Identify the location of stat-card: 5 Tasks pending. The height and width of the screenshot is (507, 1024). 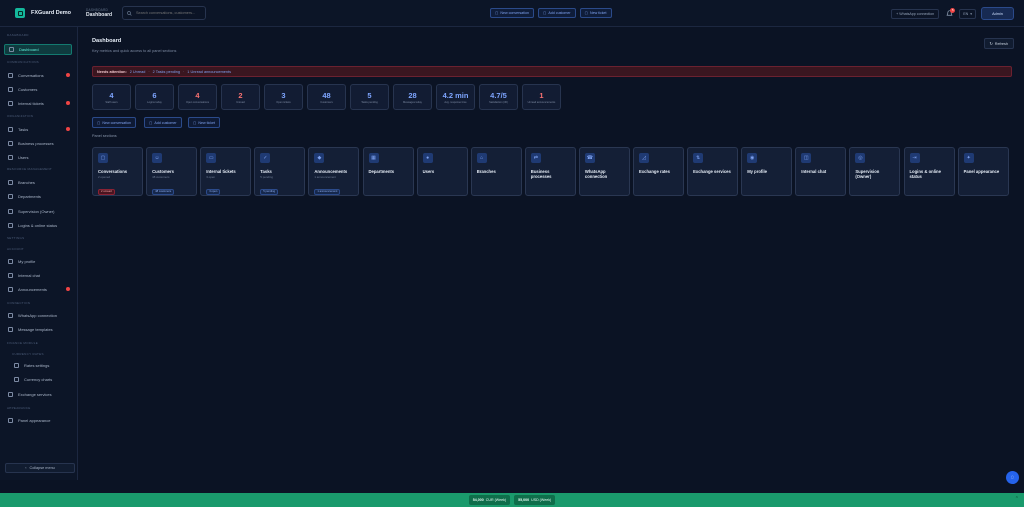
(369, 97).